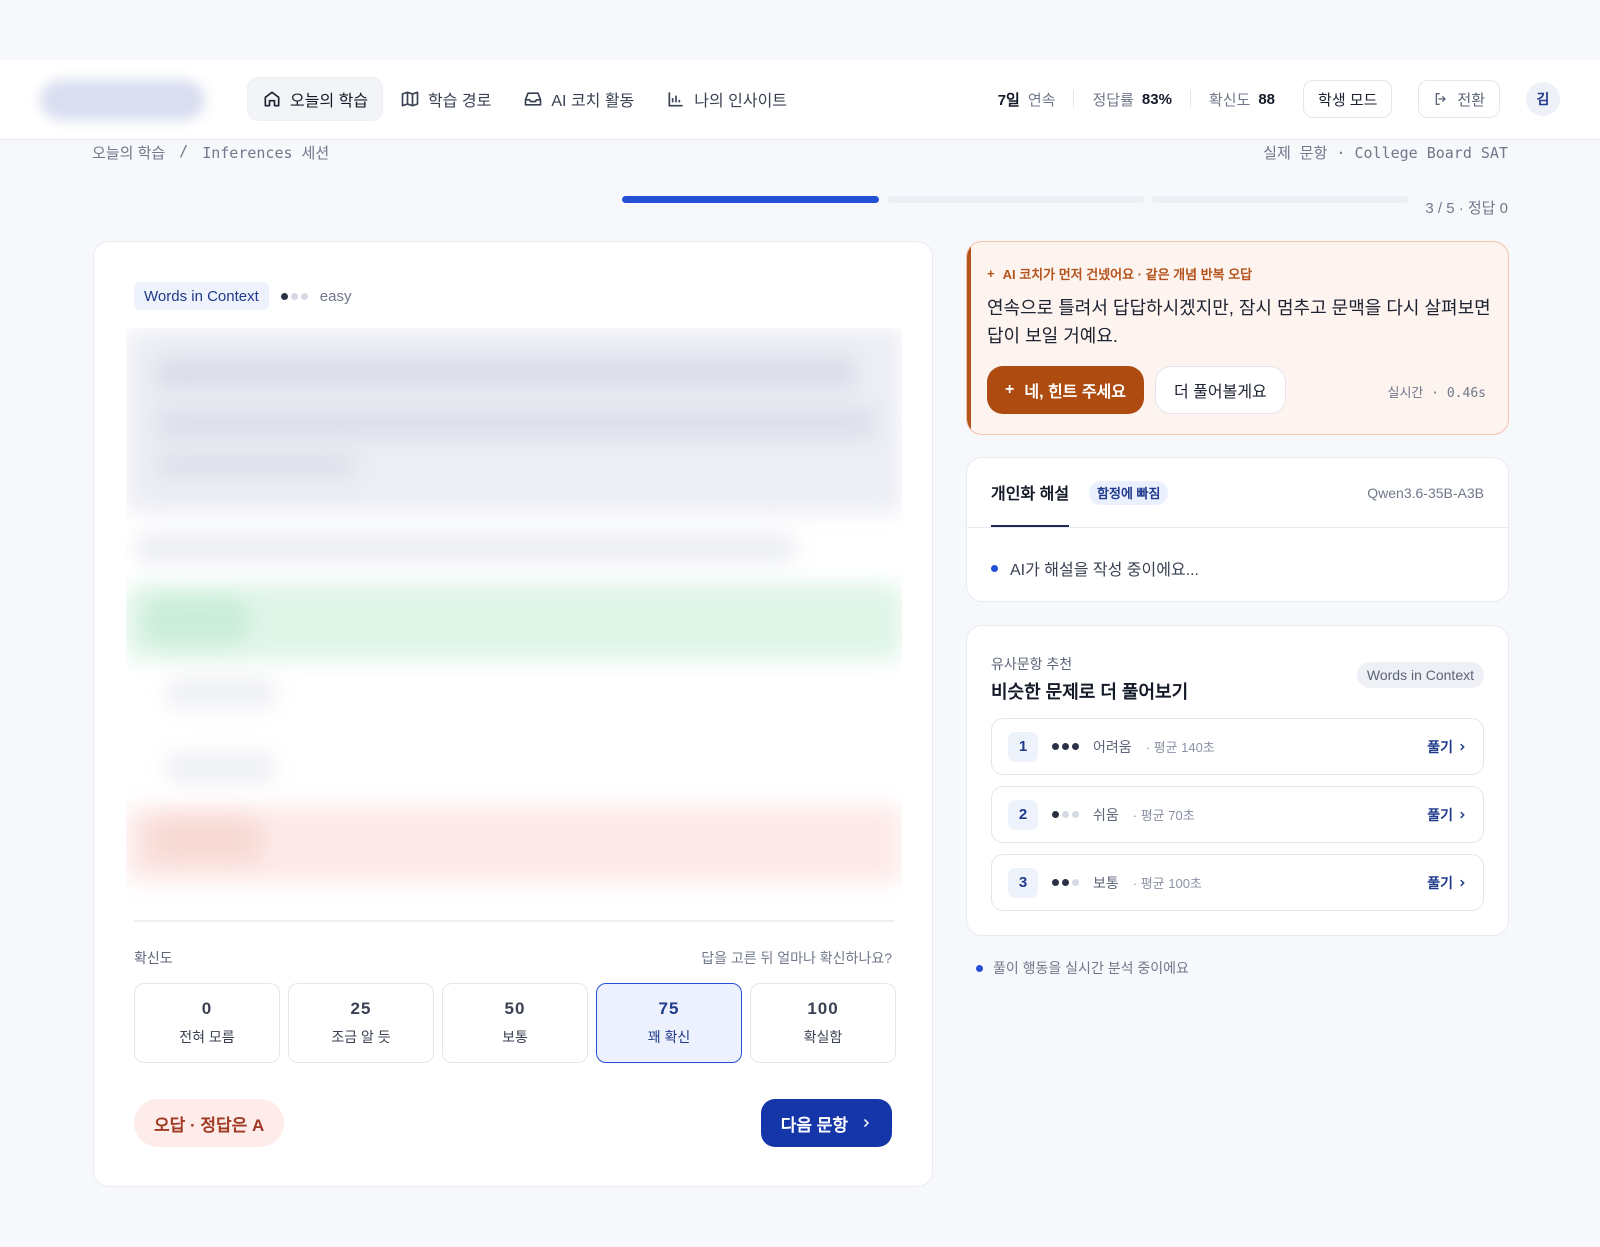  Describe the element at coordinates (1270, 99) in the screenshot. I see `user-stats: 7일 연속 정답률 83% 확신도 88 학생 모드 전환 김` at that location.